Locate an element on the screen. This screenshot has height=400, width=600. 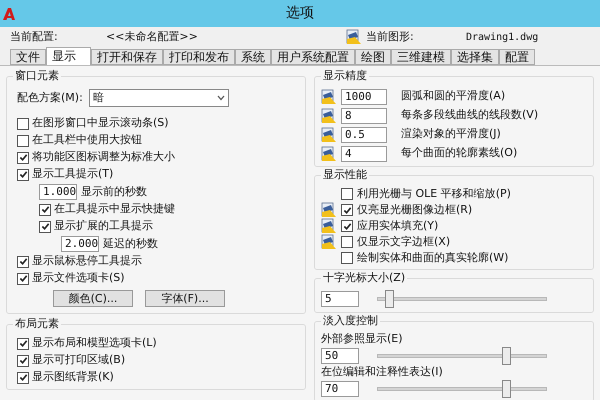
number-field: 0.5 is located at coordinates (364, 134).